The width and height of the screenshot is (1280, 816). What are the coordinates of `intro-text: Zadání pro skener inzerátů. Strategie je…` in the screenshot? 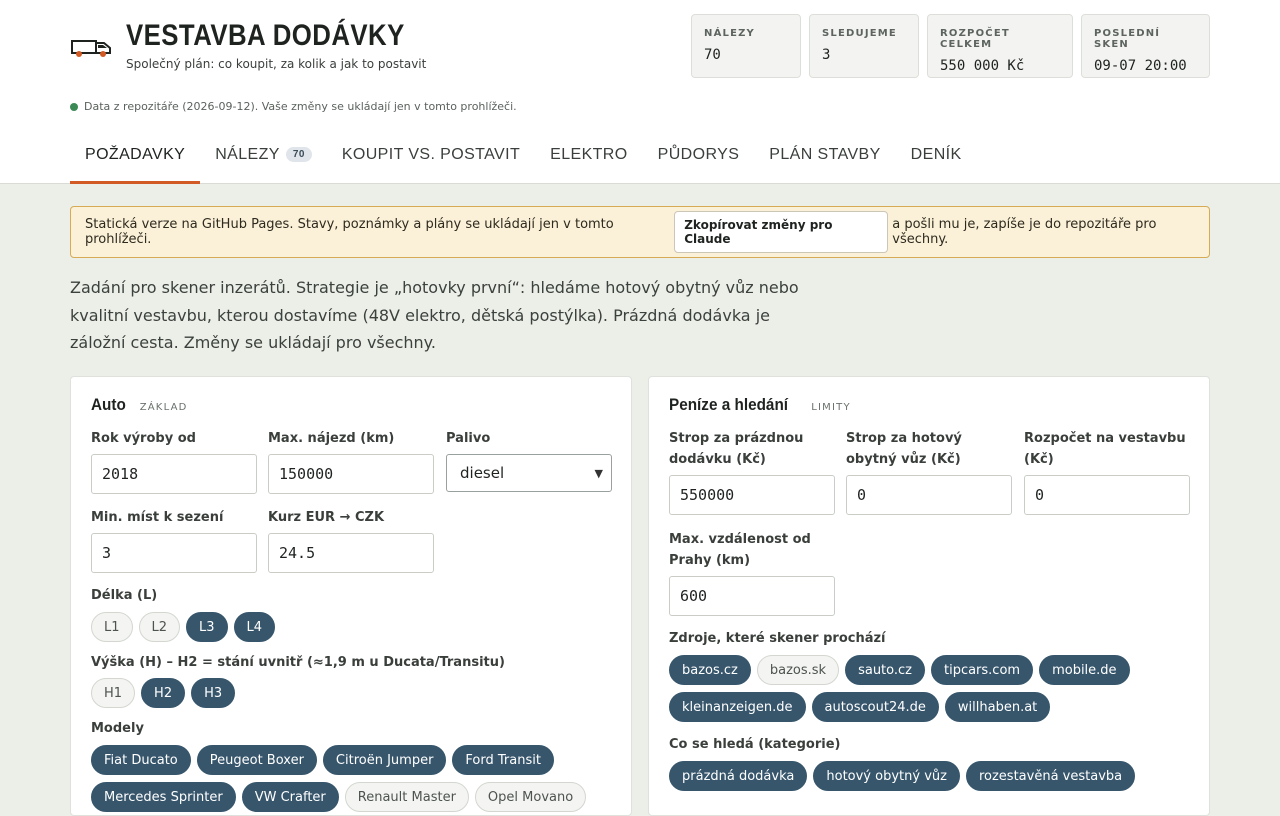 It's located at (434, 315).